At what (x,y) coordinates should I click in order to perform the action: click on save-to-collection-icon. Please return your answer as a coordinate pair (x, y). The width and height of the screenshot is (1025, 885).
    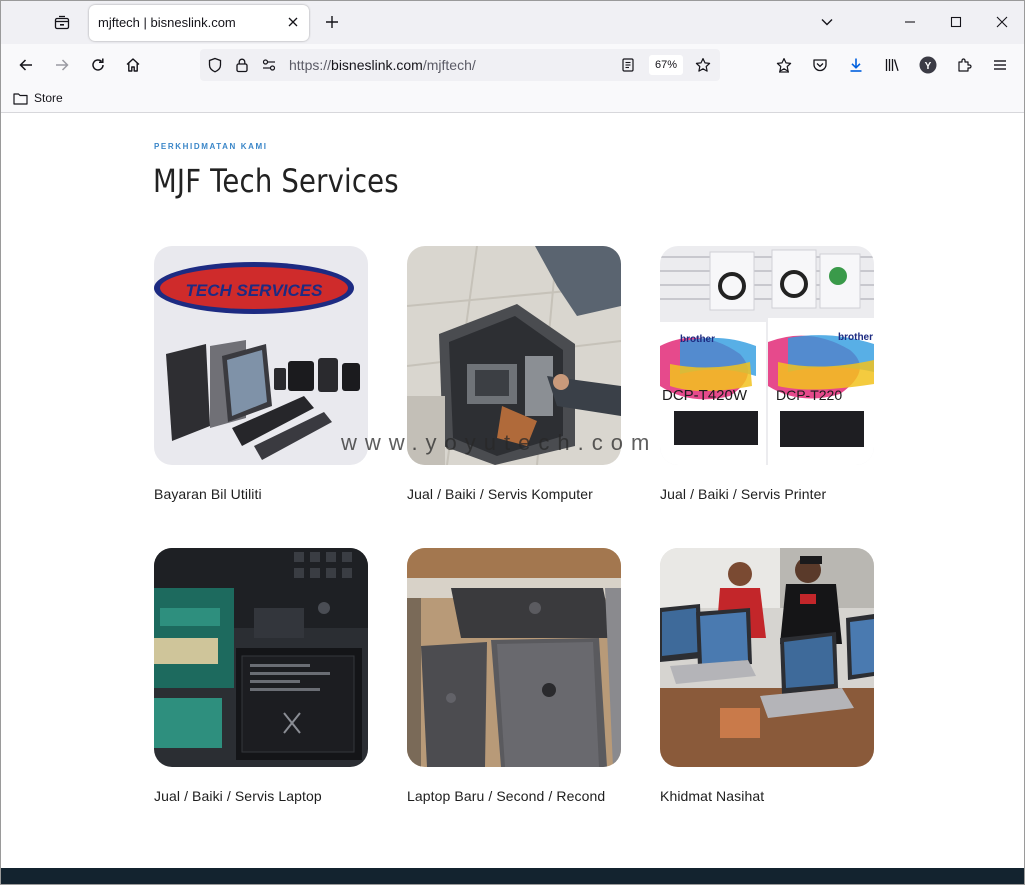
    Looking at the image, I should click on (784, 65).